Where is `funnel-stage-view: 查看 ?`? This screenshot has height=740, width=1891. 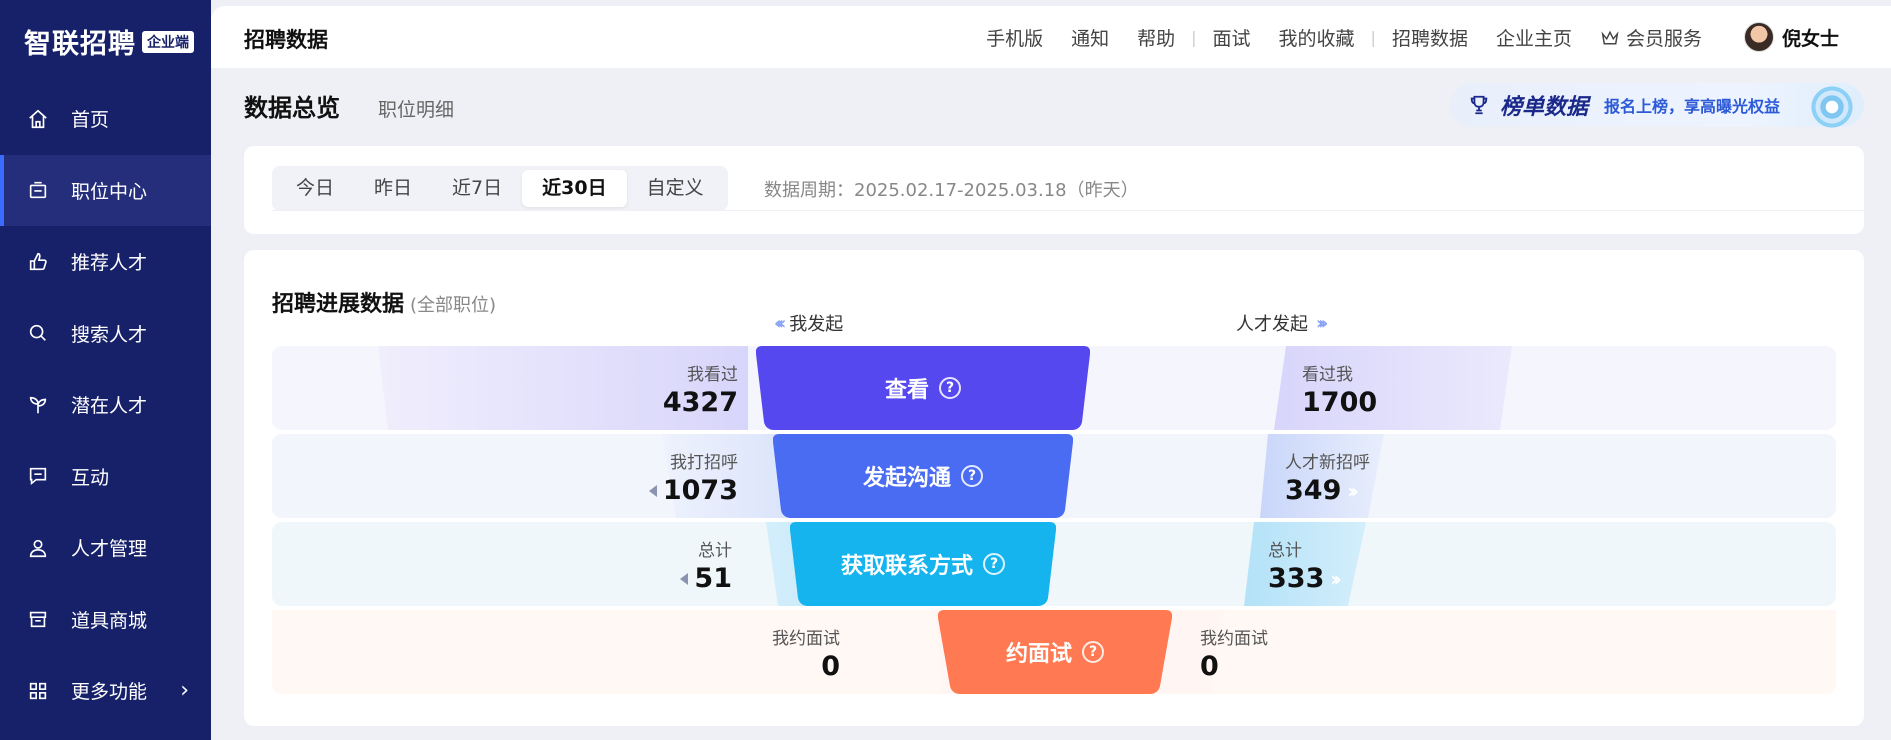
funnel-stage-view: 查看 ? is located at coordinates (923, 388).